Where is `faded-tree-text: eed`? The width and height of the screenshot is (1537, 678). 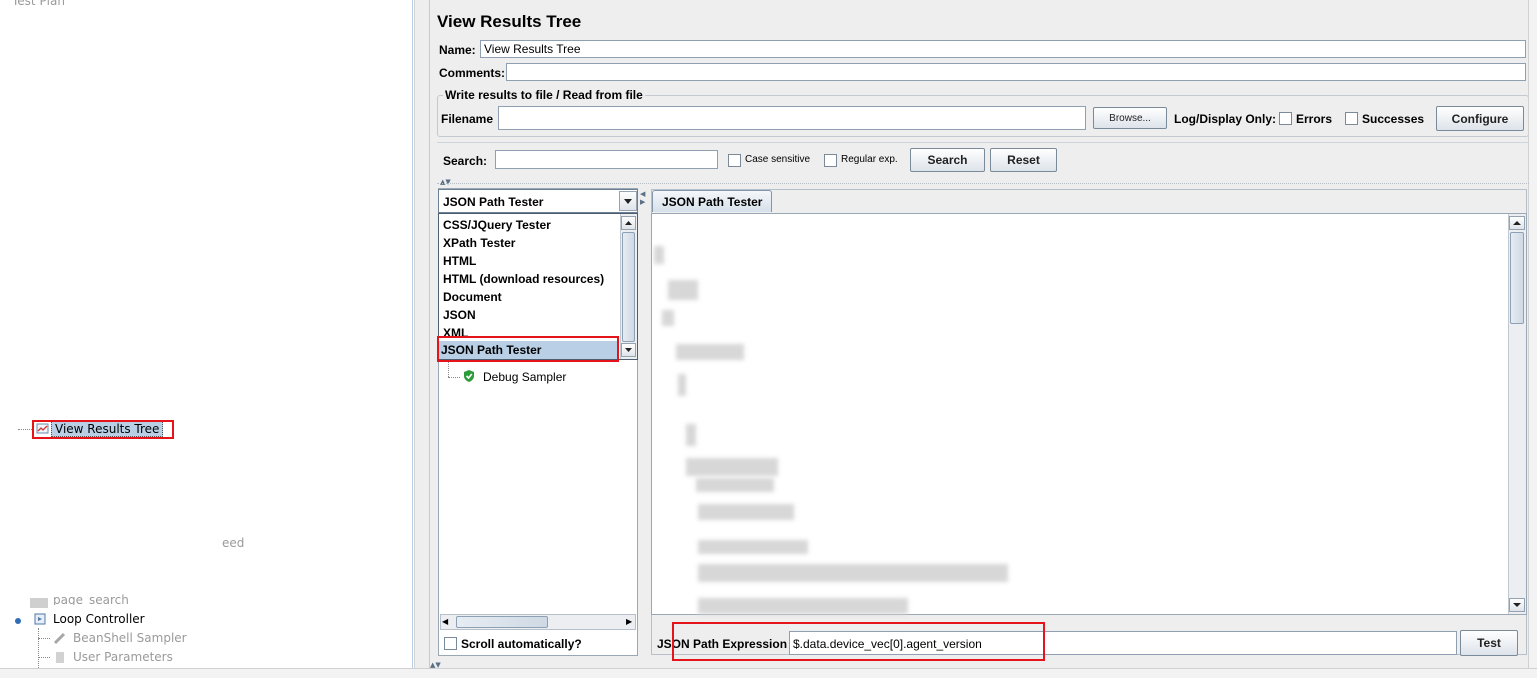 faded-tree-text: eed is located at coordinates (233, 543).